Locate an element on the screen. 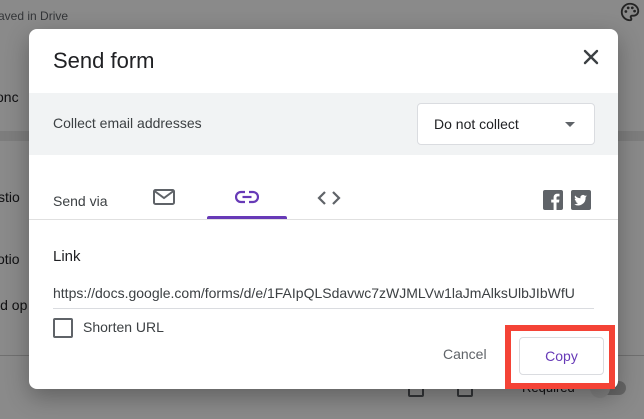  tab-link is located at coordinates (247, 199).